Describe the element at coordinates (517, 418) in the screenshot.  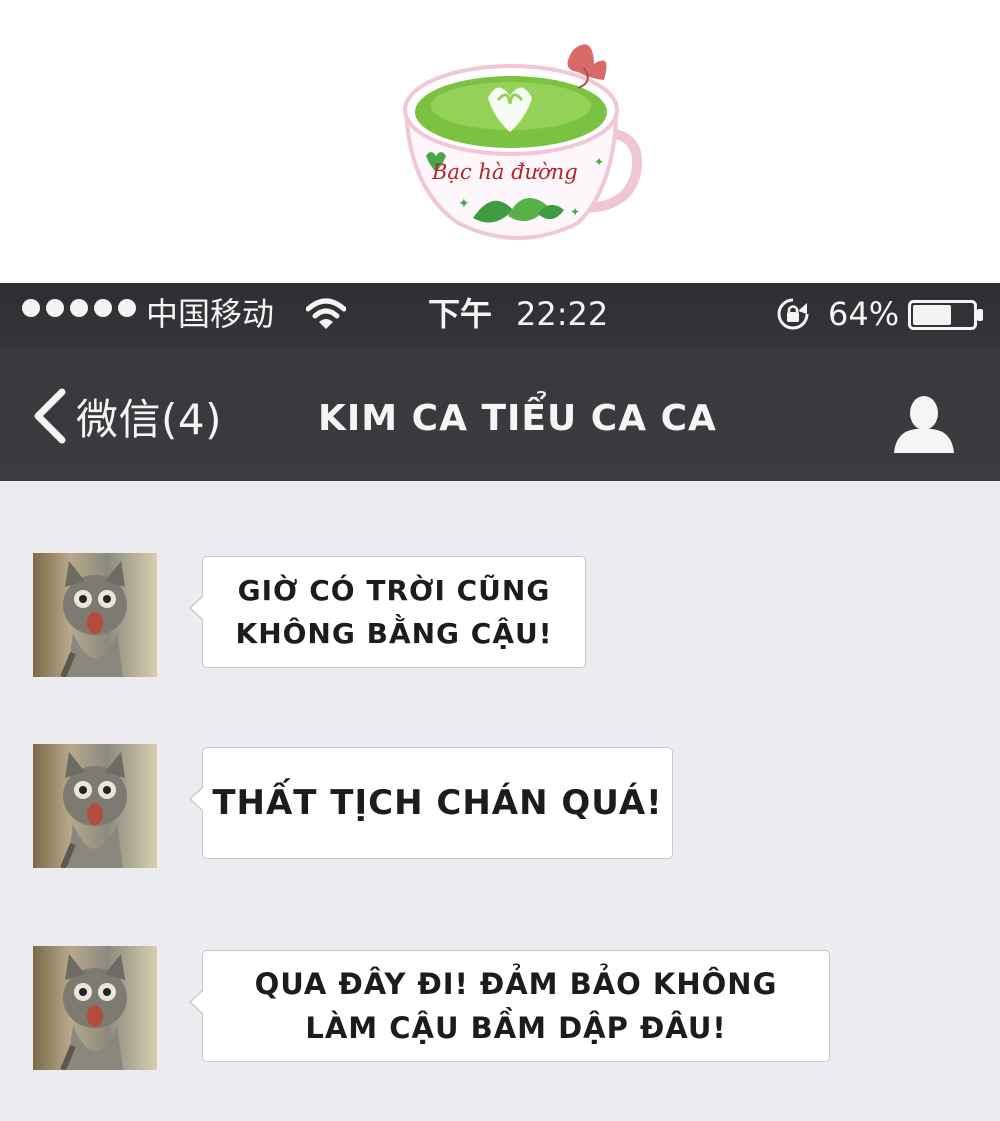
I see `chat-title: KIM CA TIỂU CA CA` at that location.